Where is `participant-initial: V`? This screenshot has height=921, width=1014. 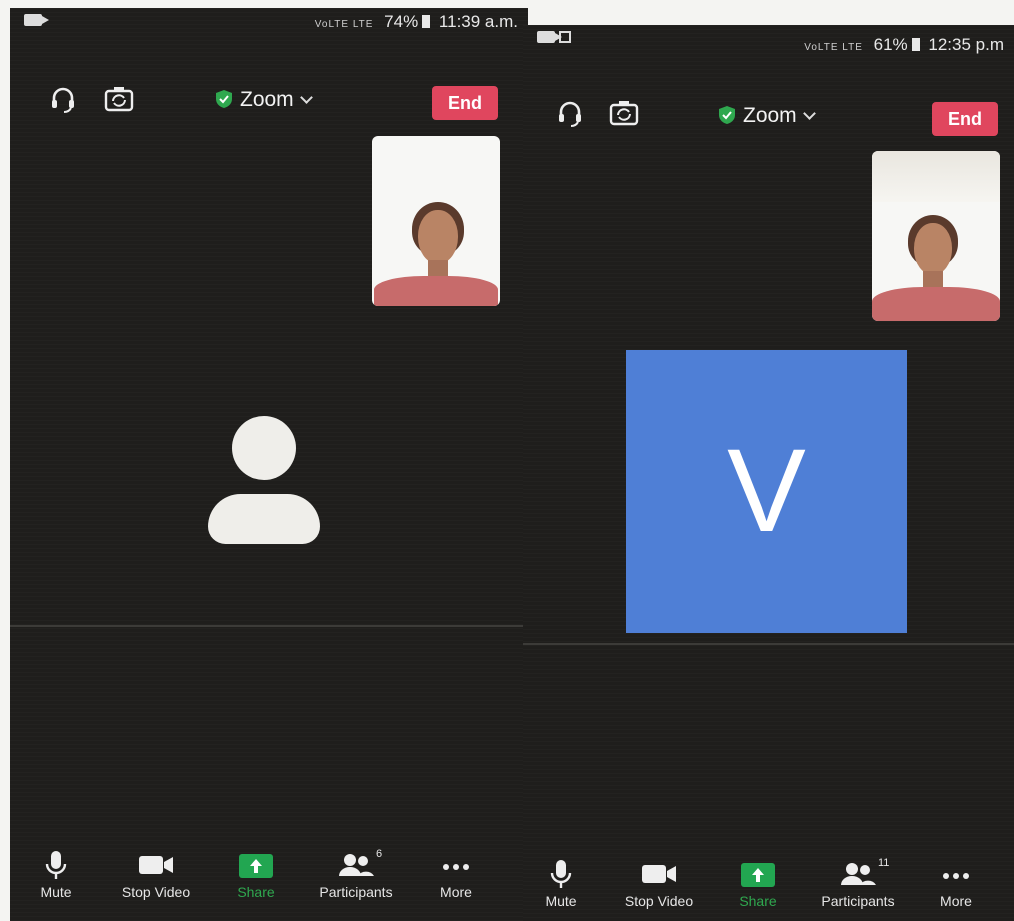 participant-initial: V is located at coordinates (766, 491).